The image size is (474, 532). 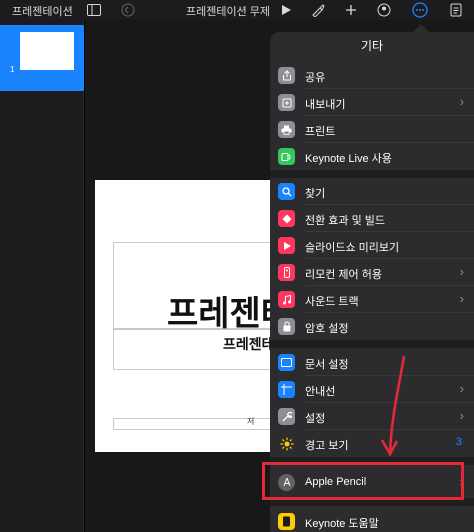 I want to click on menu-item-transitions: 전환 효과 및 빌드, so click(x=372, y=218).